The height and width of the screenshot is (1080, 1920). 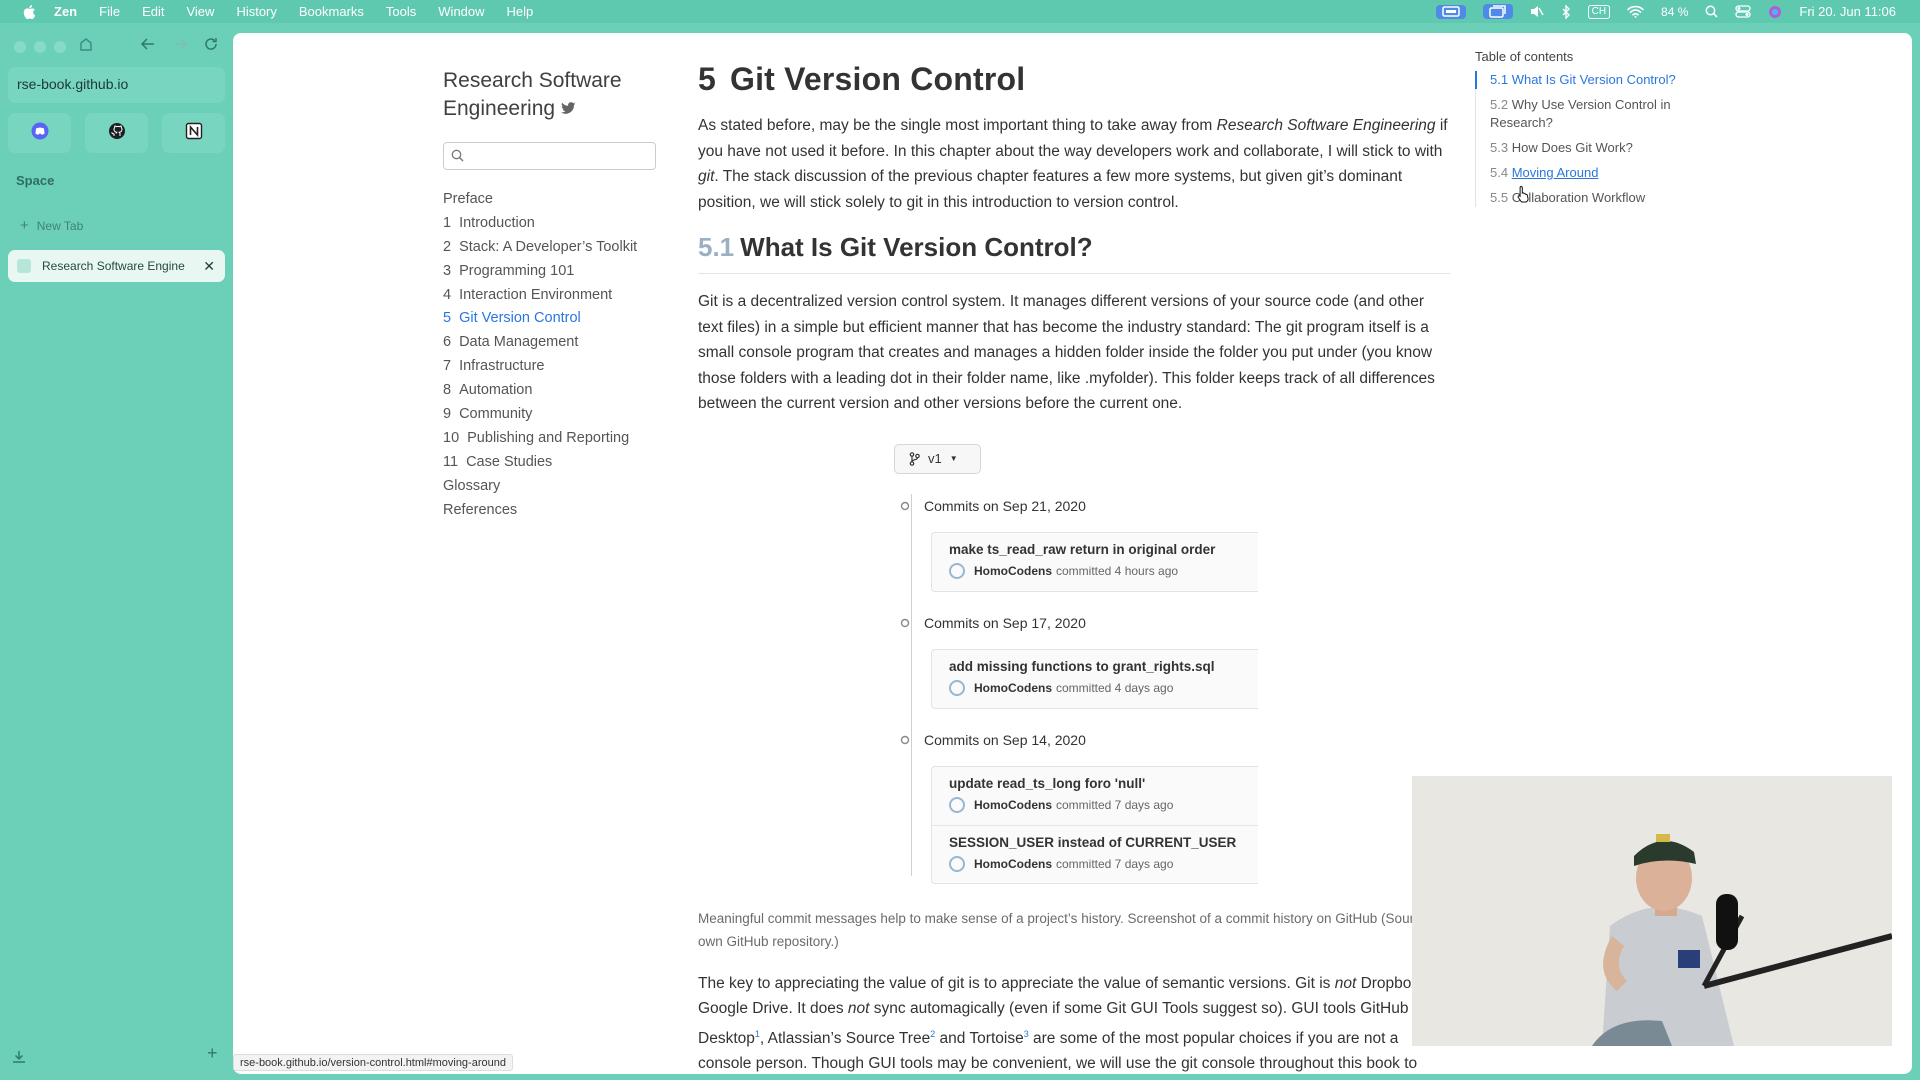 What do you see at coordinates (1590, 114) in the screenshot?
I see `toc-item-why-use-version-control: 5.2 Why Use Version Control in Research?` at bounding box center [1590, 114].